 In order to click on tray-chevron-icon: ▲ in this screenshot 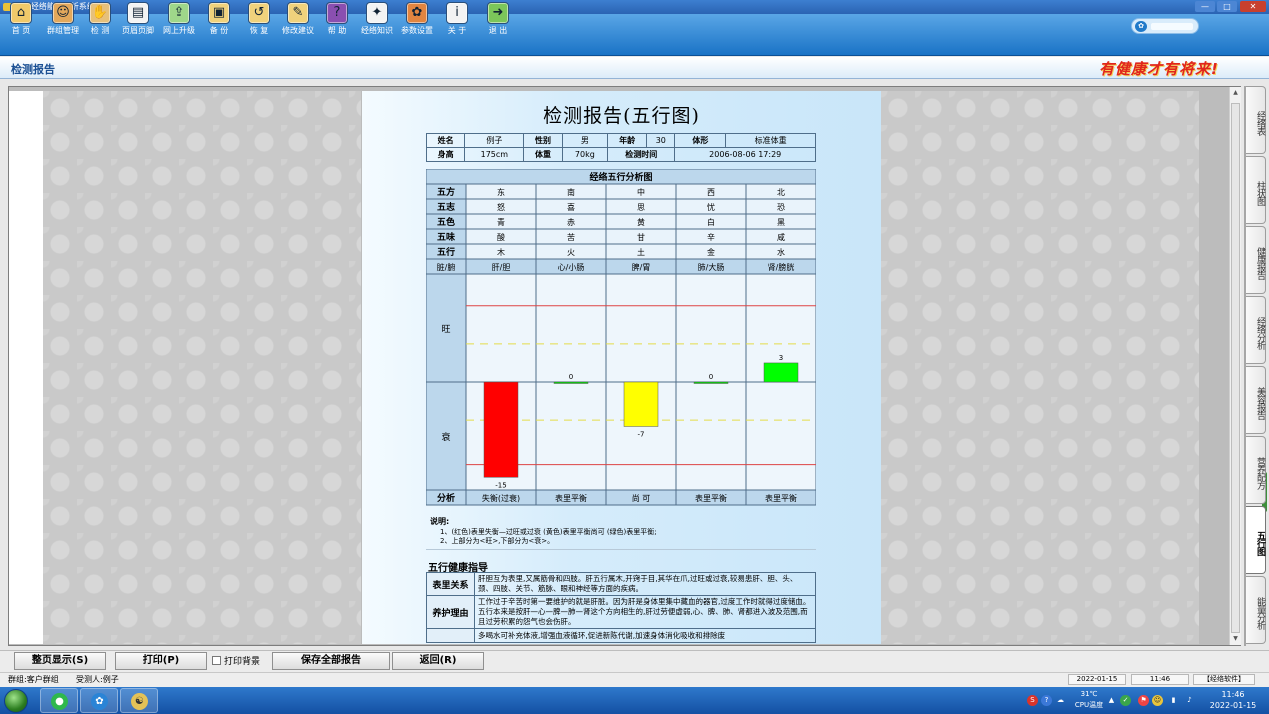, I will do `click(1111, 700)`.